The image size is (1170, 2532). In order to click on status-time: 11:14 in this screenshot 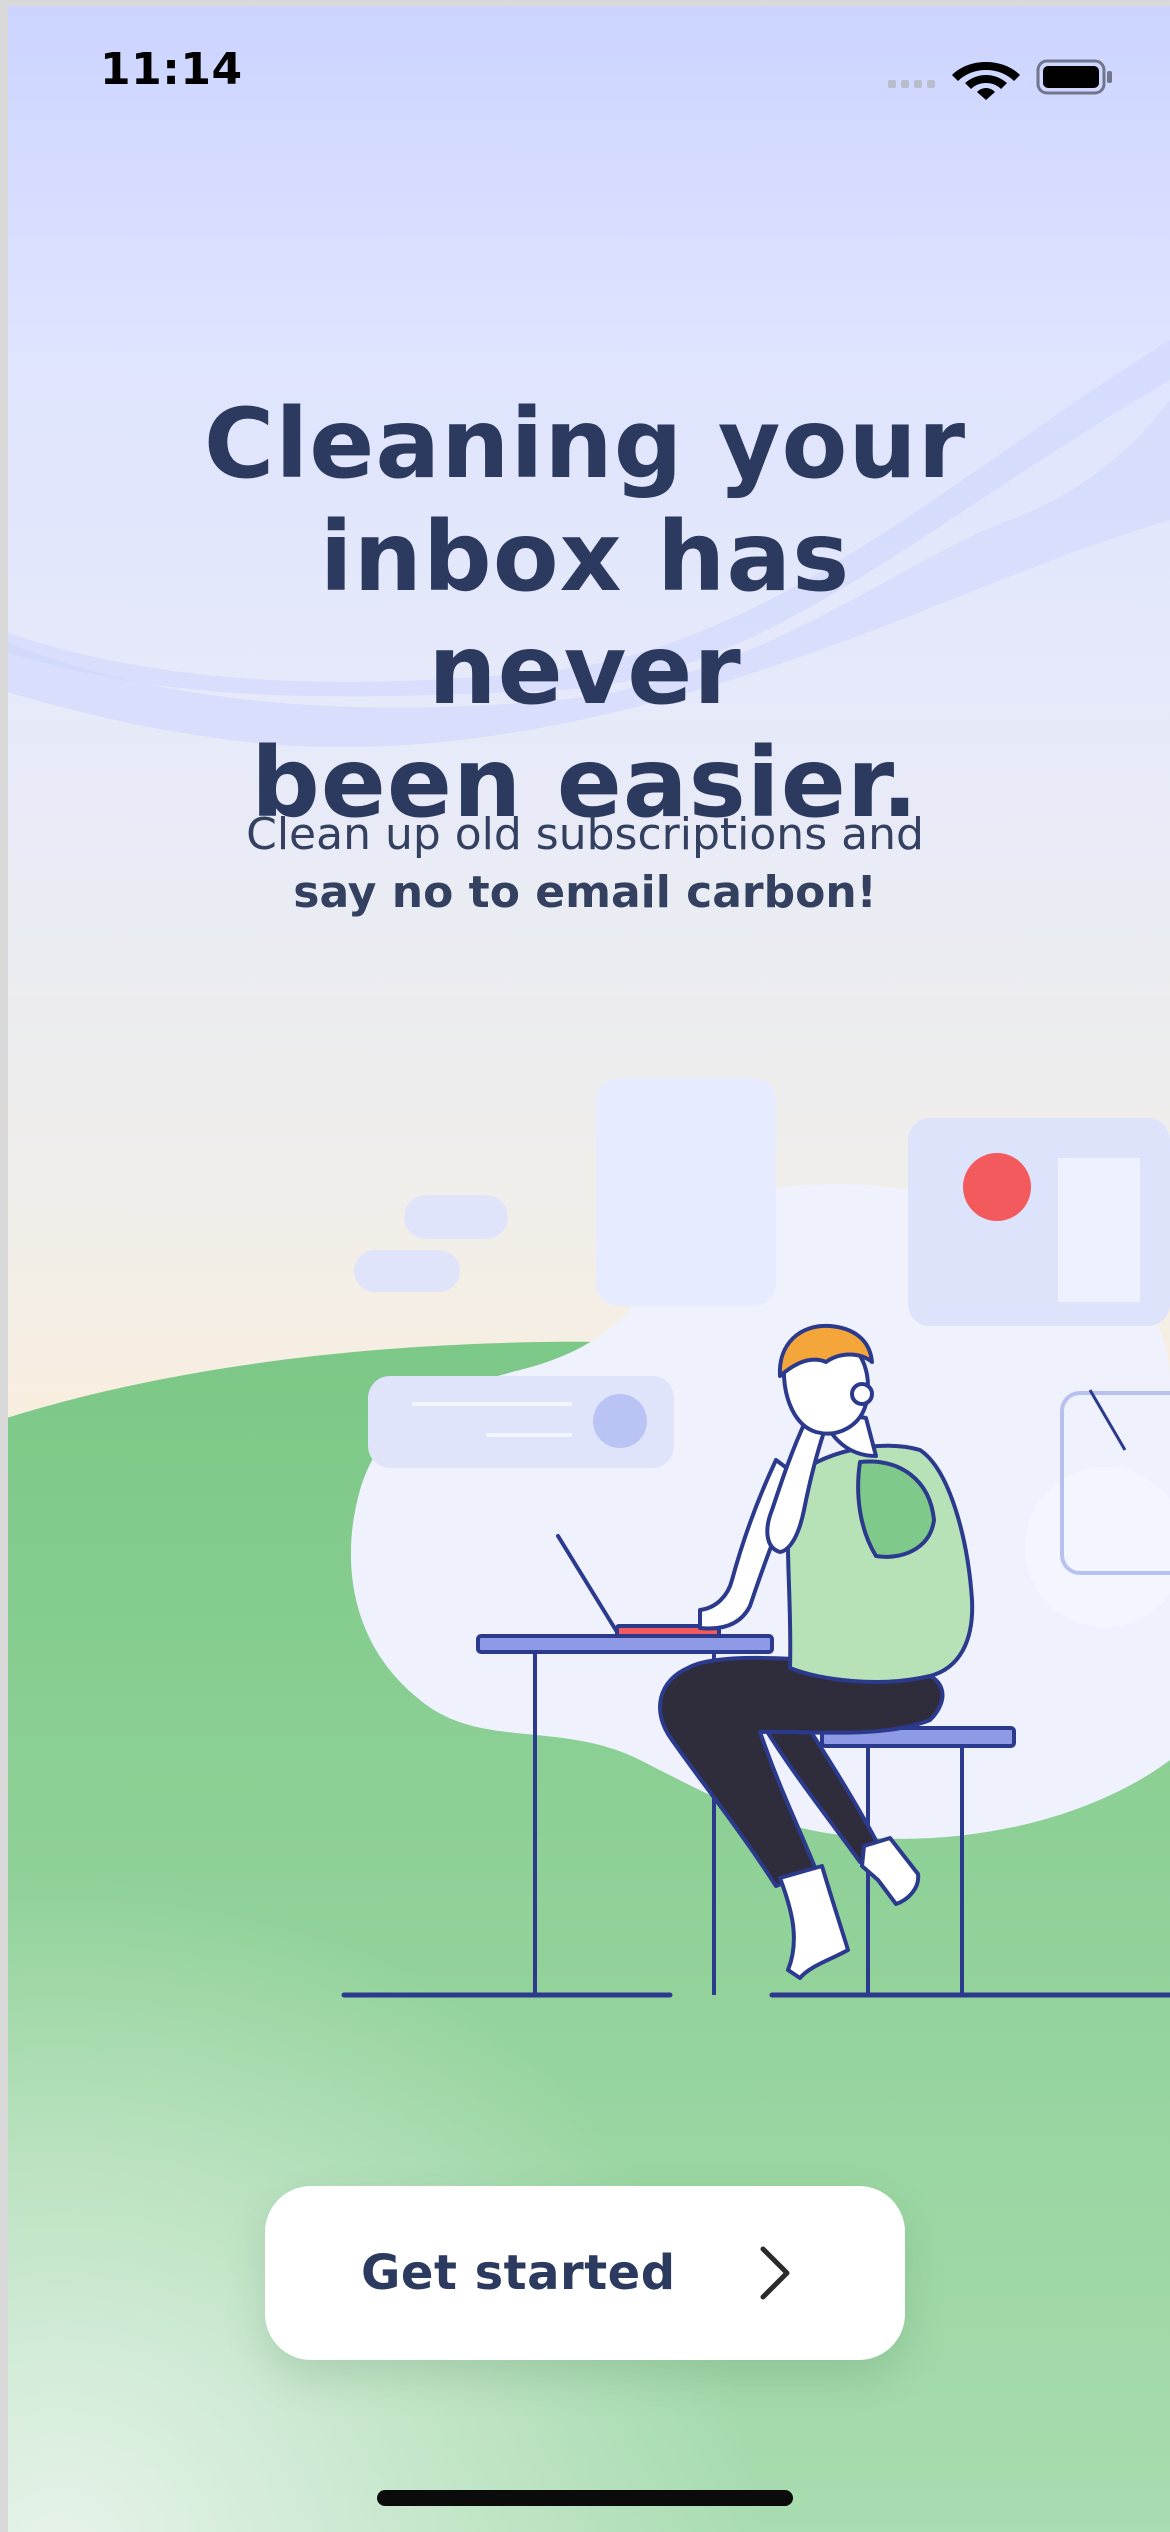, I will do `click(171, 69)`.